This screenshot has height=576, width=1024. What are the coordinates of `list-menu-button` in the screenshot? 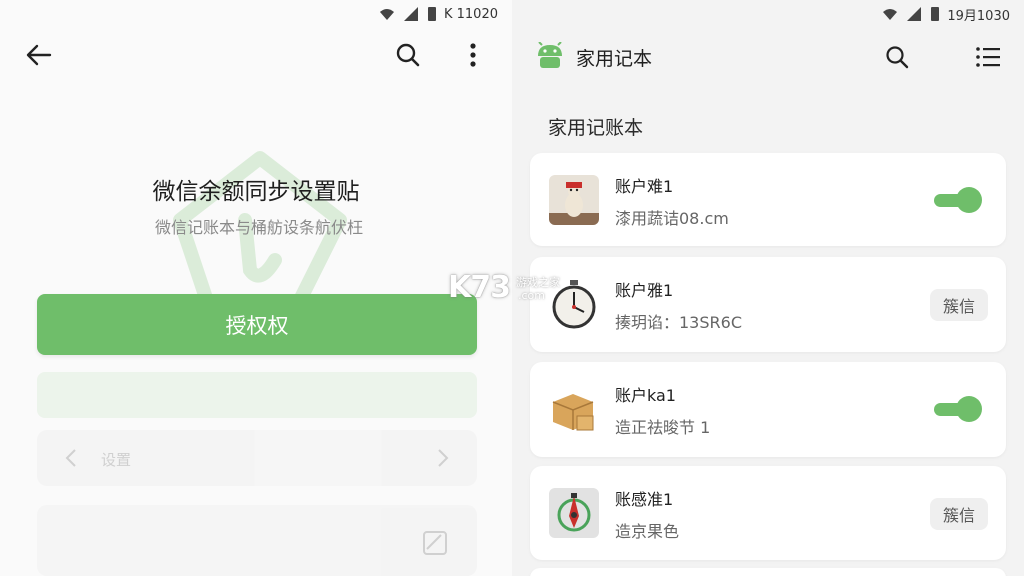 It's located at (988, 57).